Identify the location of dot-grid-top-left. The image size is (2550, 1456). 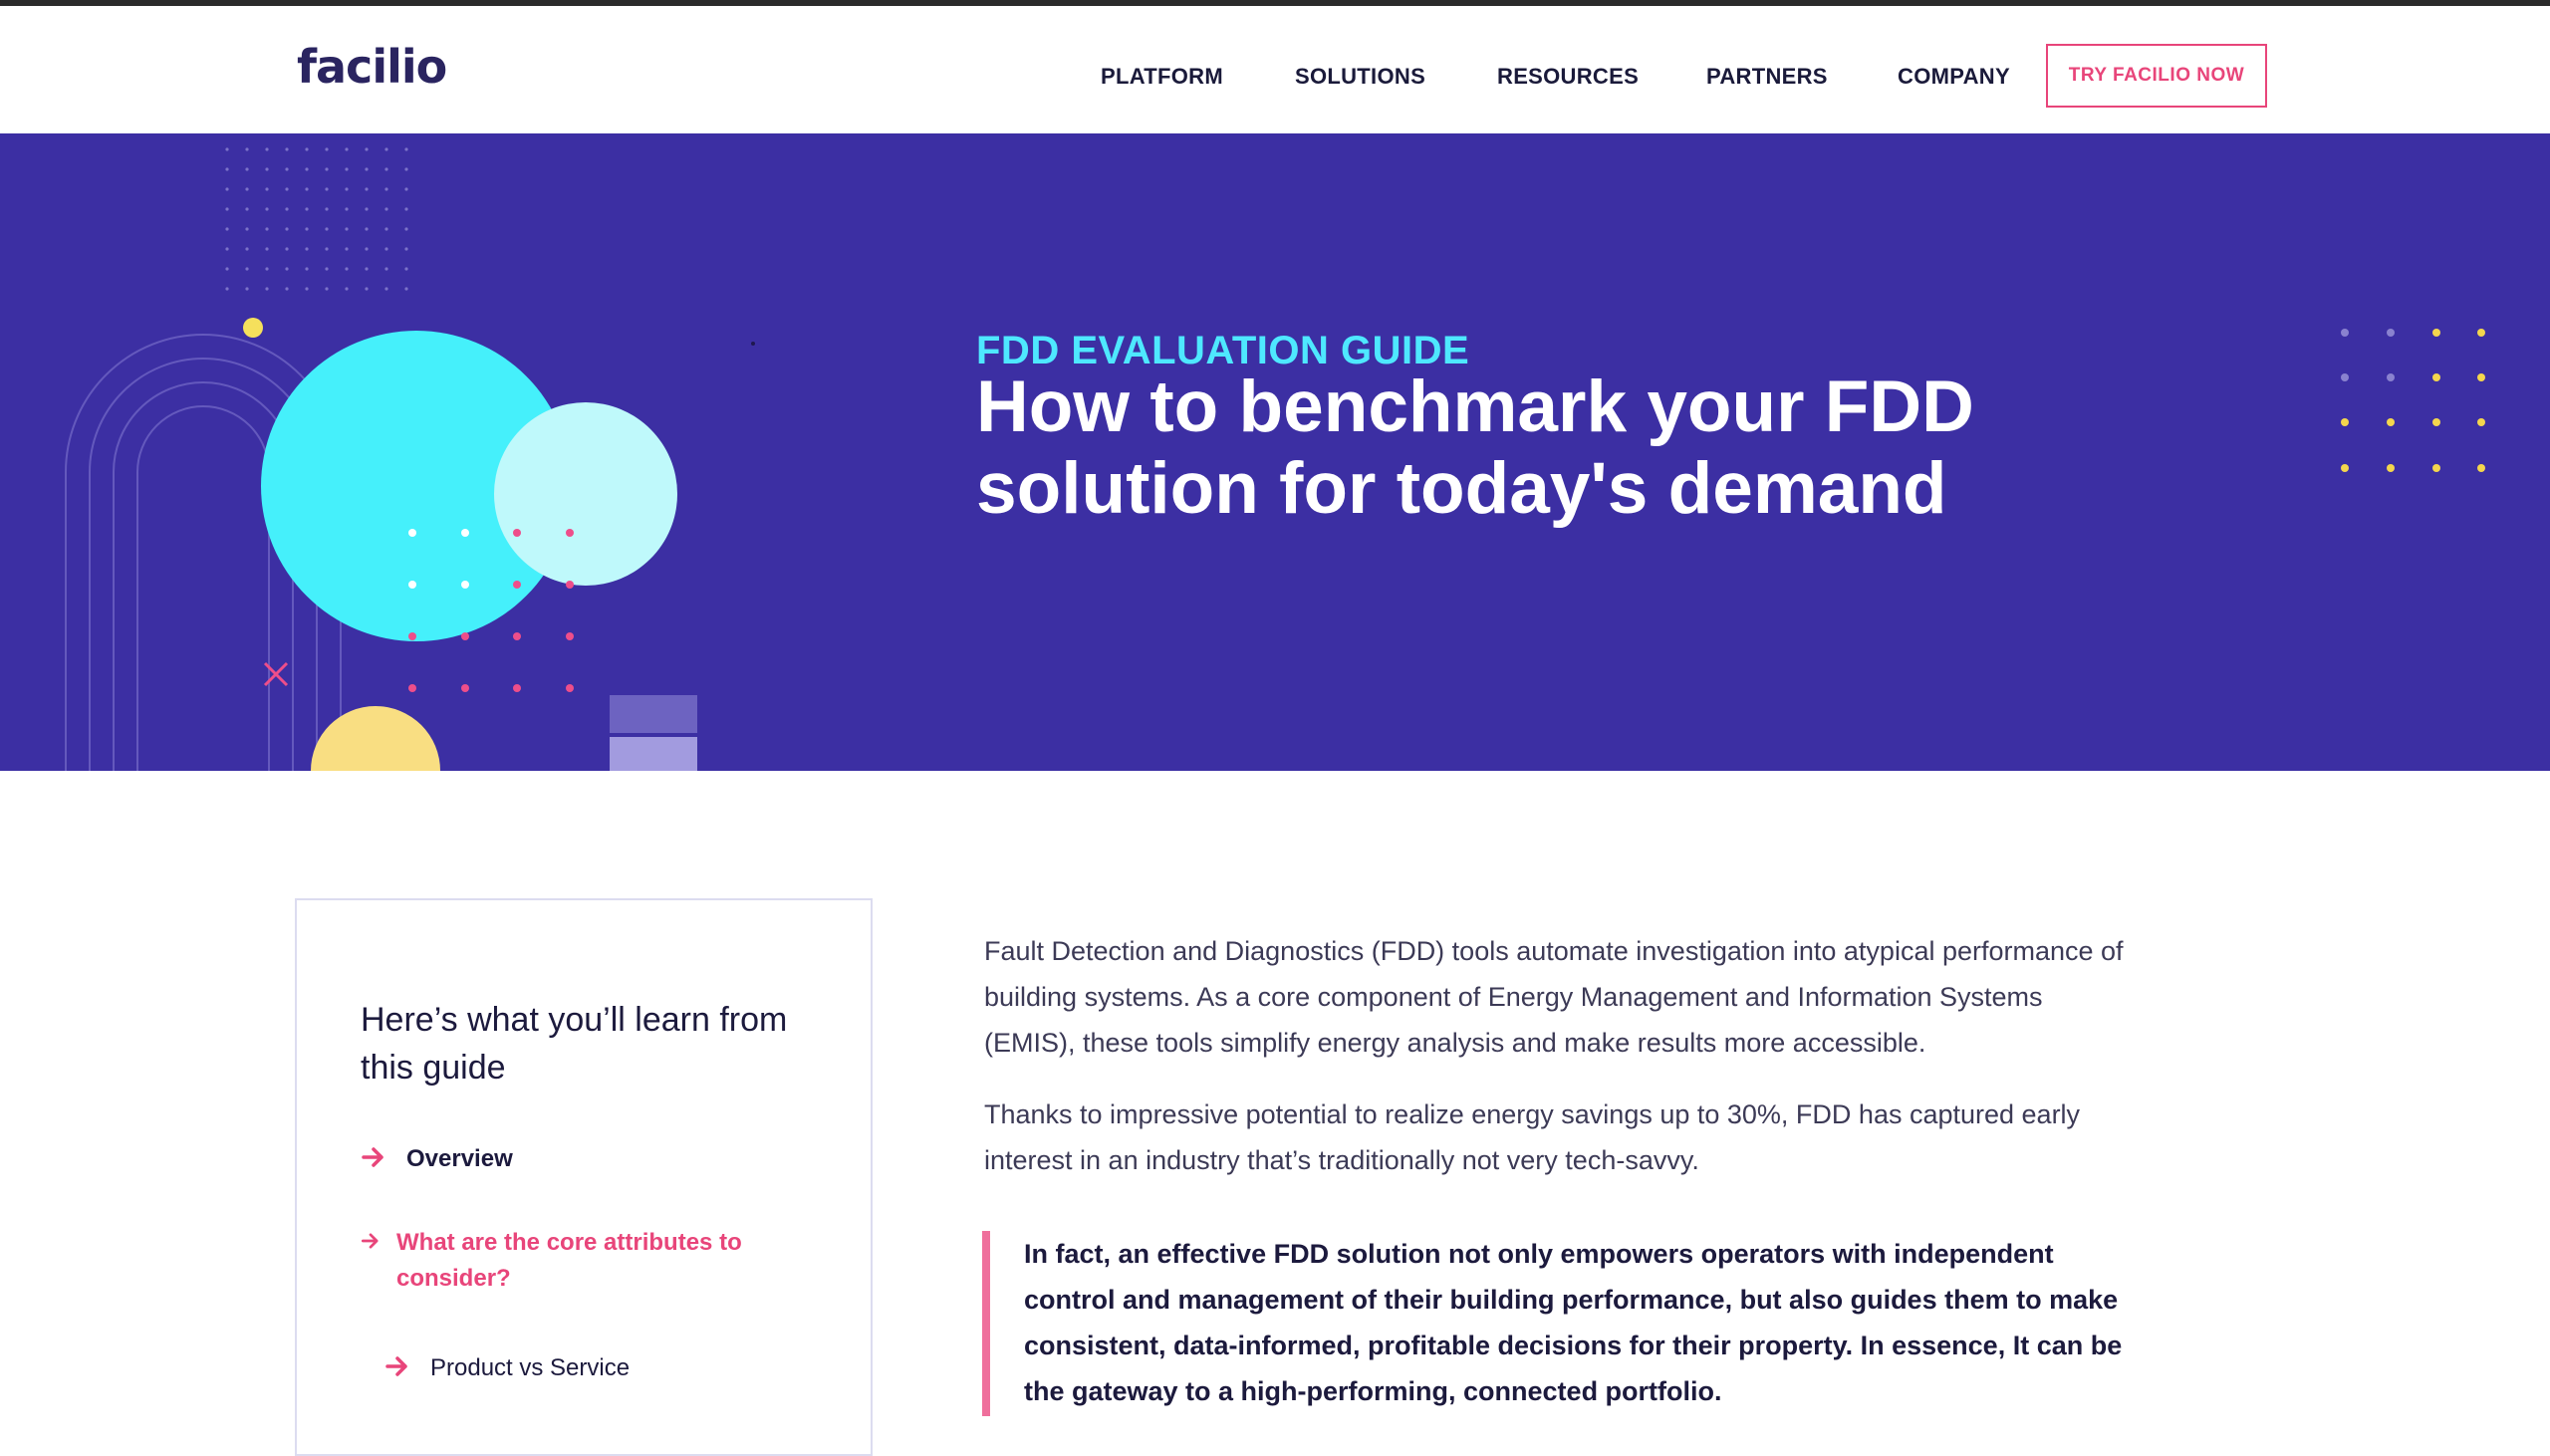
(316, 219).